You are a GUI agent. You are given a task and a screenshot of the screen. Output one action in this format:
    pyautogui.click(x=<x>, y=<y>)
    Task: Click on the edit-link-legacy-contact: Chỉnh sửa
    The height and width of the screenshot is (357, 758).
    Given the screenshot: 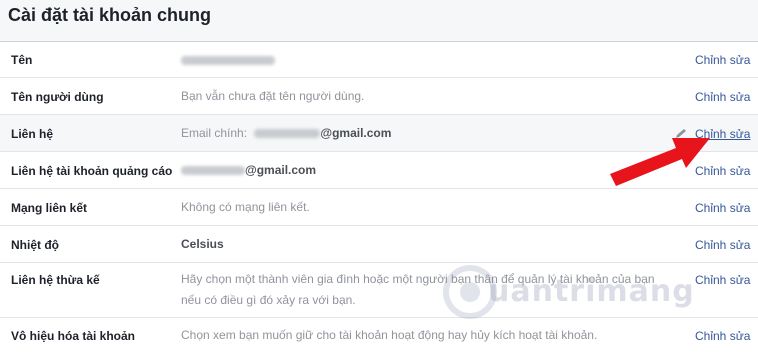 What is the action you would take?
    pyautogui.click(x=722, y=280)
    